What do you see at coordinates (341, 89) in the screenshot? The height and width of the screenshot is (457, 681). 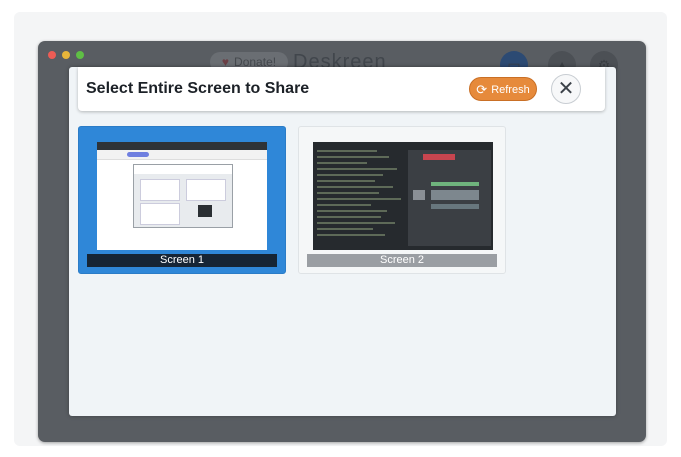 I see `dialog-header: Select Entire Screen to Share ⟳ Refresh ✕` at bounding box center [341, 89].